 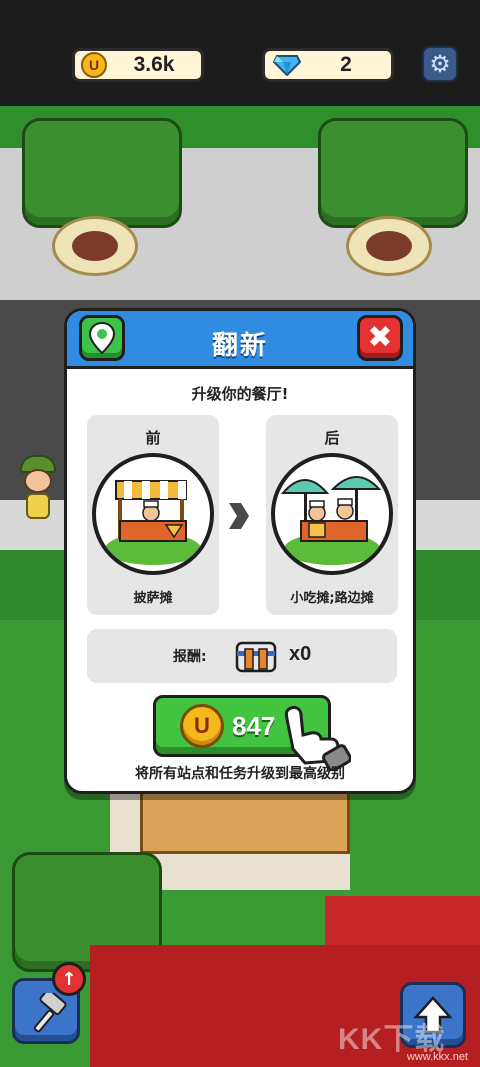 What do you see at coordinates (317, 738) in the screenshot?
I see `pointing-hand-icon` at bounding box center [317, 738].